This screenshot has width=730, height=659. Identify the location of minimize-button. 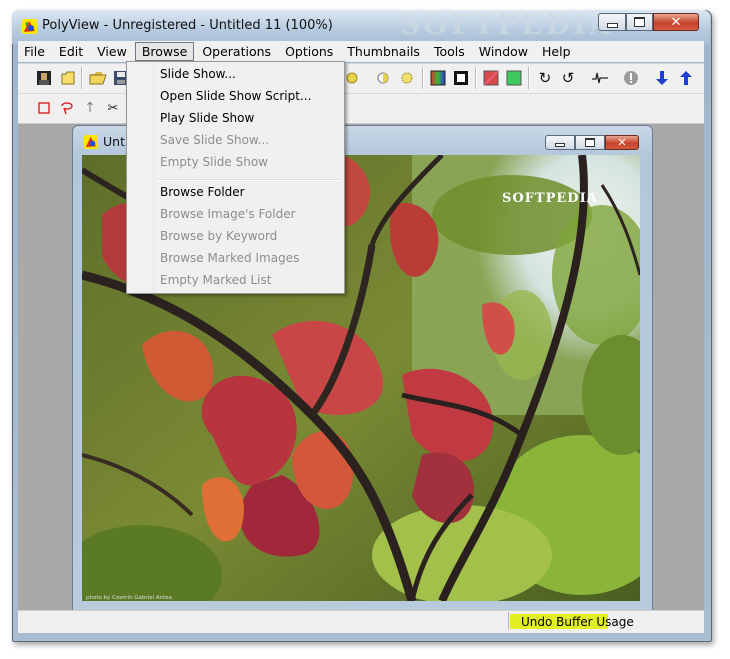
(612, 22).